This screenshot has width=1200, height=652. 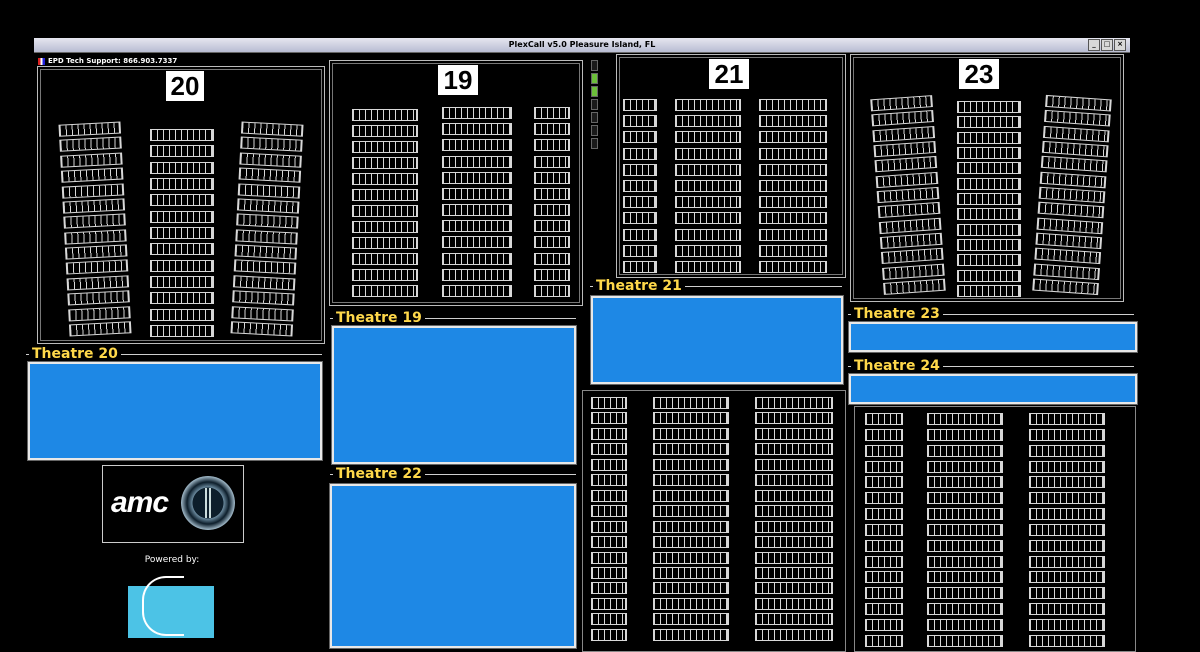 I want to click on theatre-23-status-panel, so click(x=993, y=337).